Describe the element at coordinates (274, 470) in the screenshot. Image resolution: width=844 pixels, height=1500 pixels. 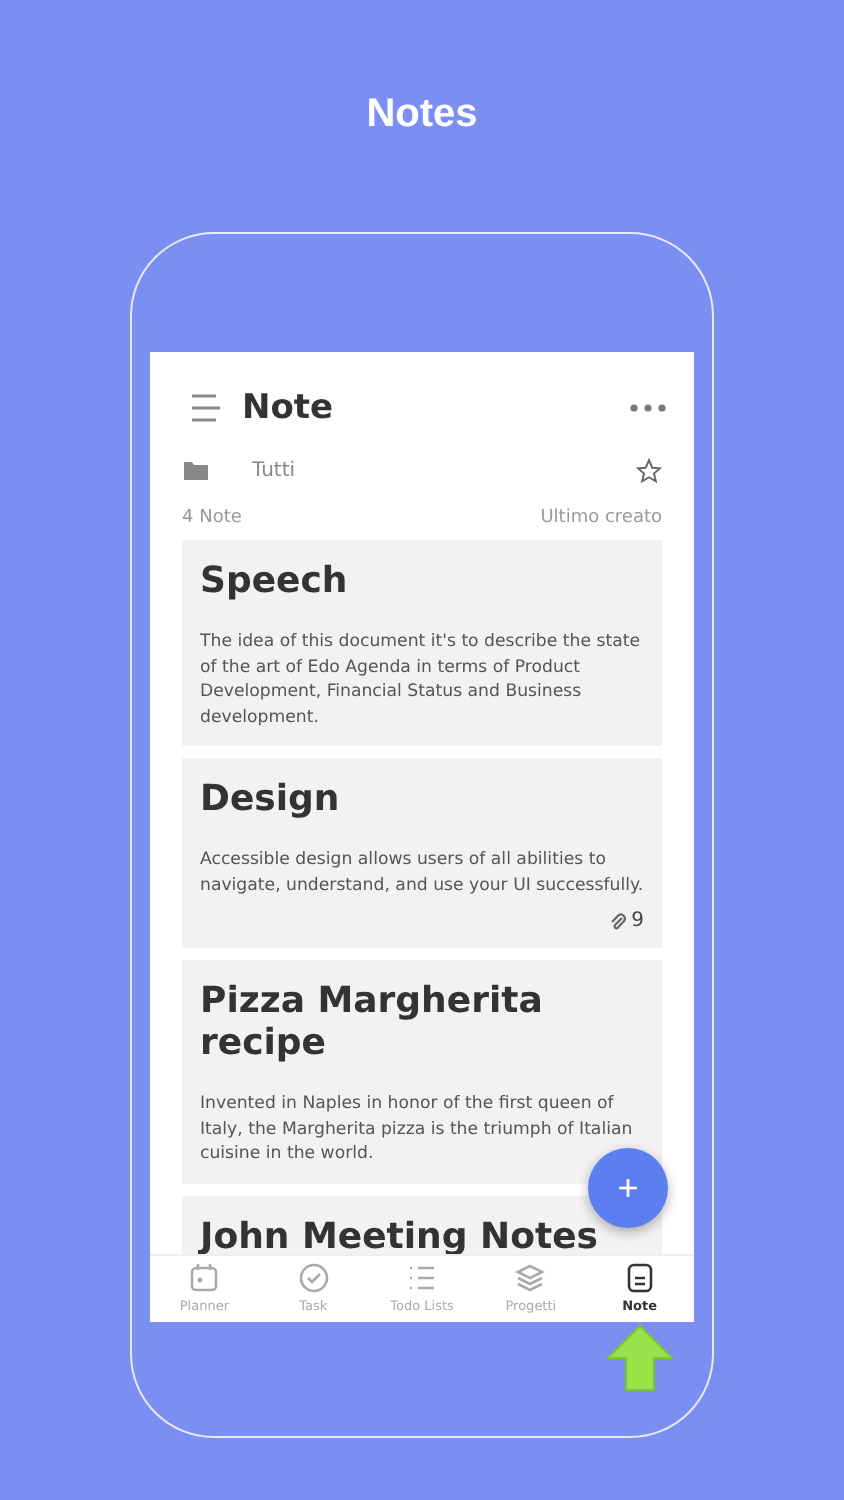
I see `filter-label: Tutti` at that location.